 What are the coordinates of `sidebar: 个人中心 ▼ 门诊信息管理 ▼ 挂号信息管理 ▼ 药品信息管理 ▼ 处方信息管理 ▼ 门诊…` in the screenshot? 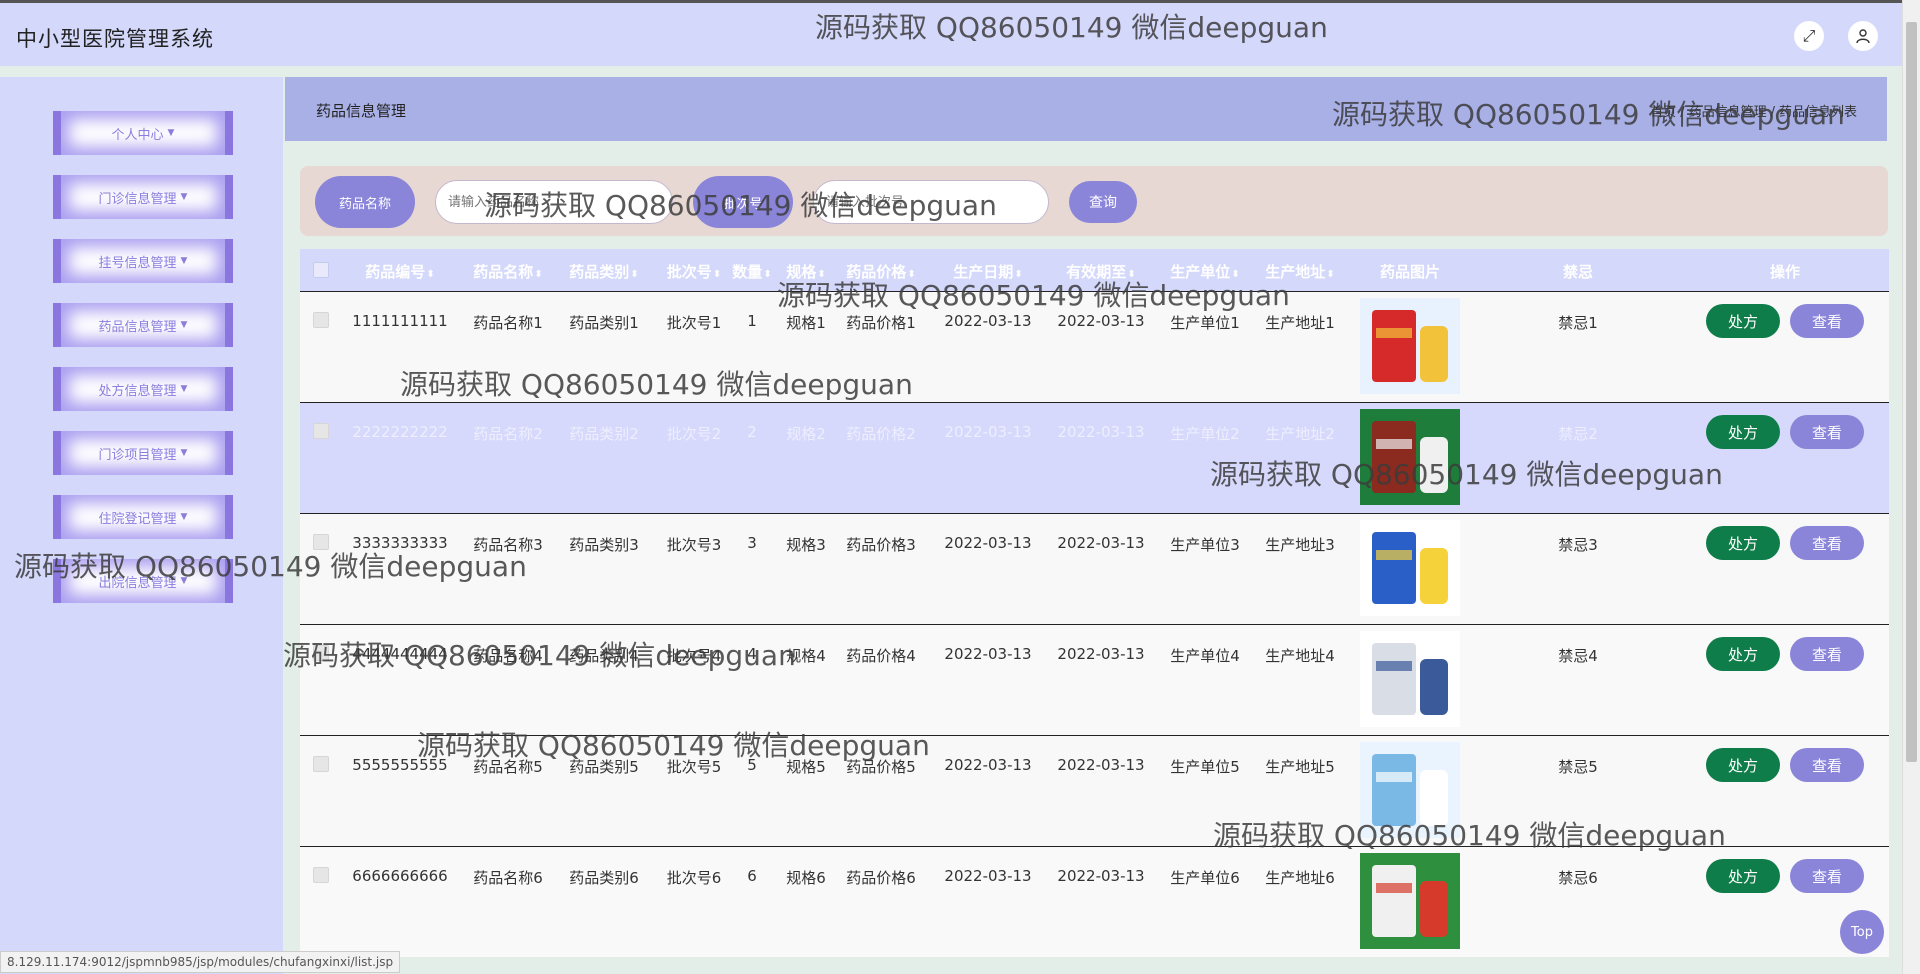 It's located at (141, 525).